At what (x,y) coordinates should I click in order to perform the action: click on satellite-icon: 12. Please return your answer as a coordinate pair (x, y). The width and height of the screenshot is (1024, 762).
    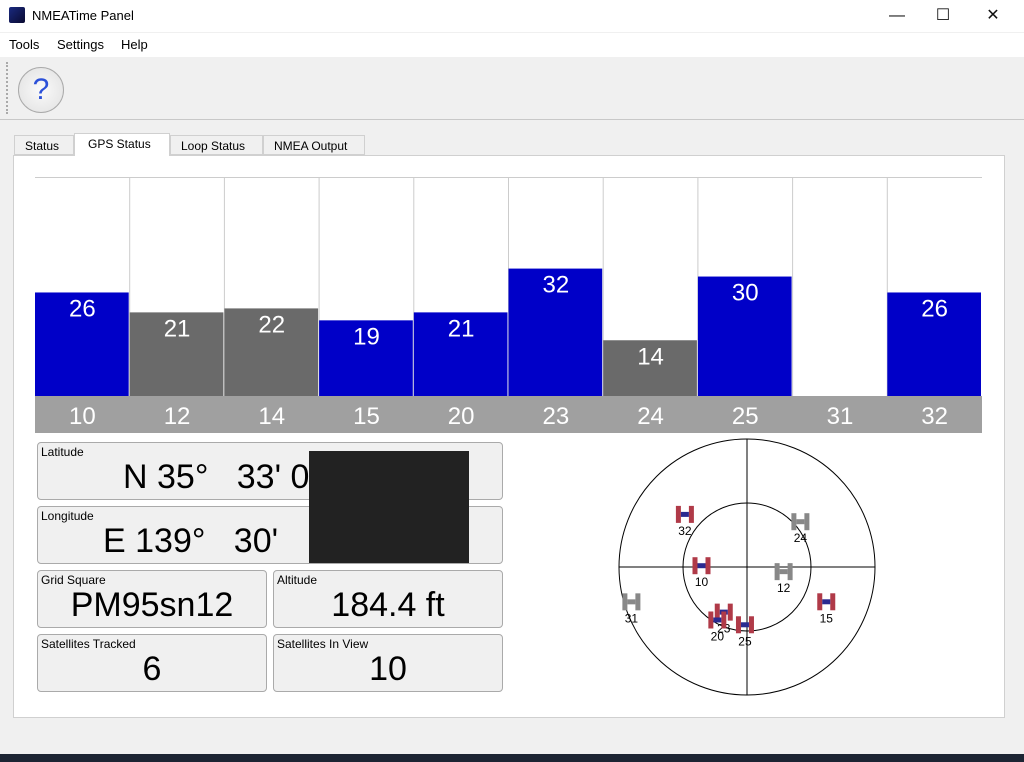
    Looking at the image, I should click on (783, 579).